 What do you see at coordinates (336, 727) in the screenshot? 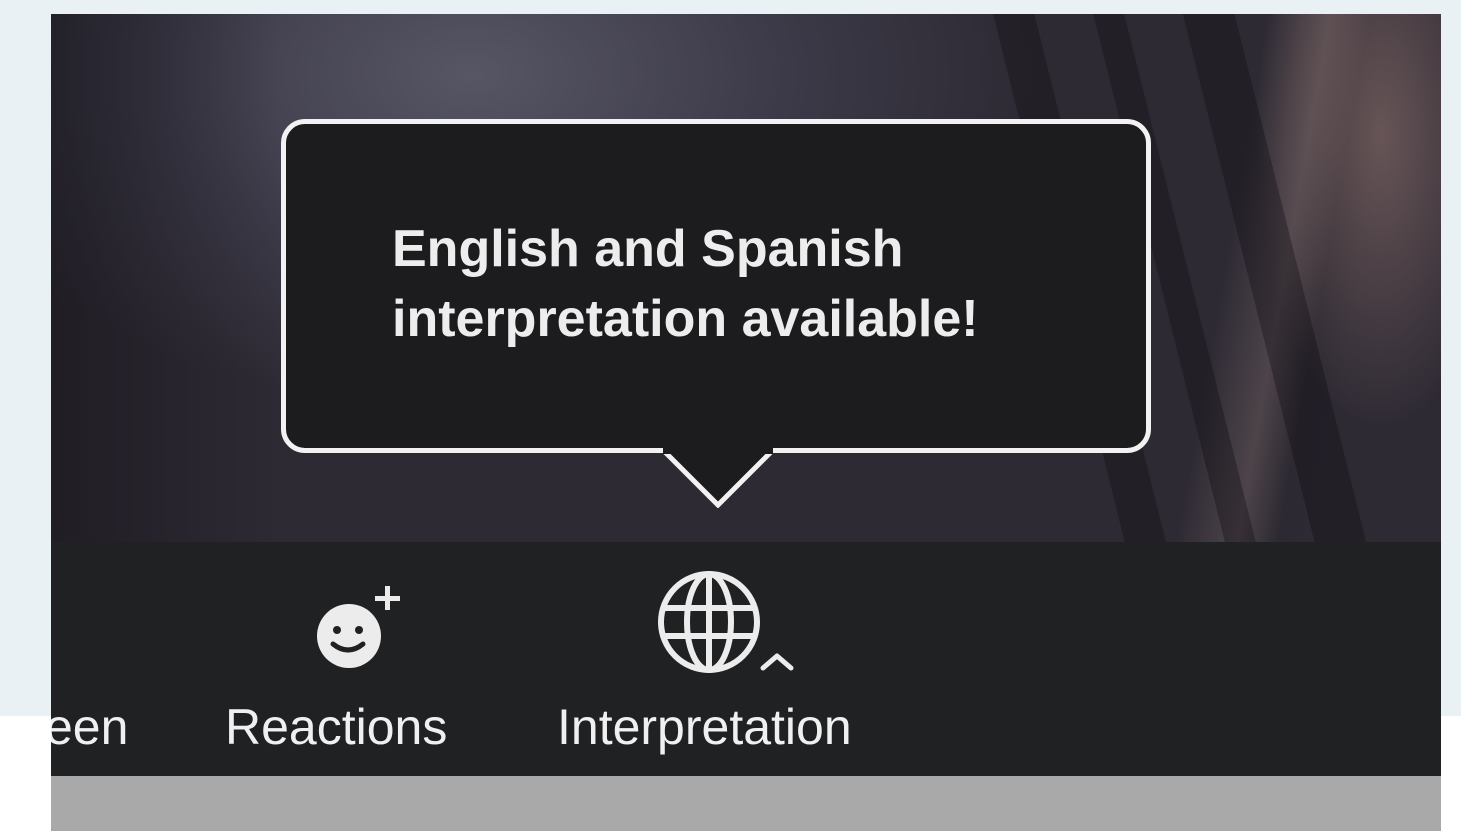
I see `reactions-label: Reactions` at bounding box center [336, 727].